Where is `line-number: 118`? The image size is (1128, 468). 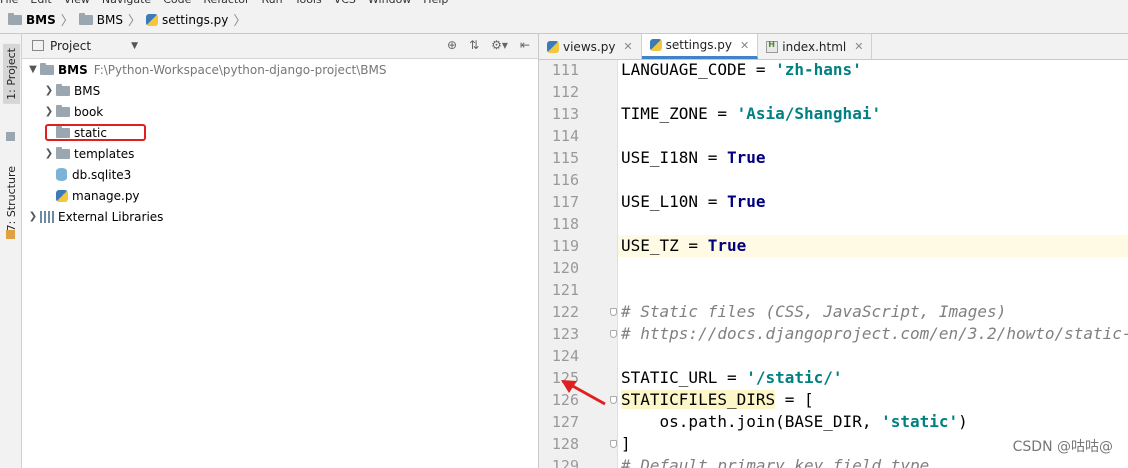 line-number: 118 is located at coordinates (565, 224).